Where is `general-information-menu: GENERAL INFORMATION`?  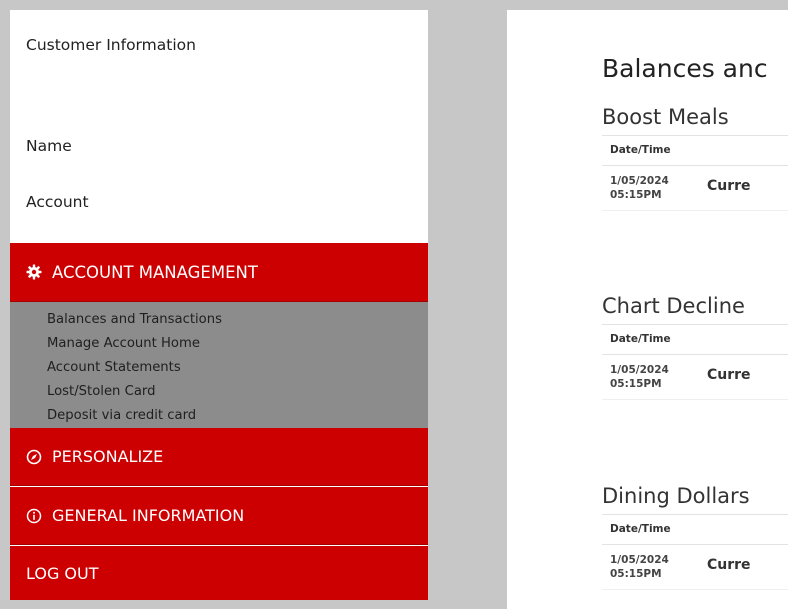 general-information-menu: GENERAL INFORMATION is located at coordinates (219, 516).